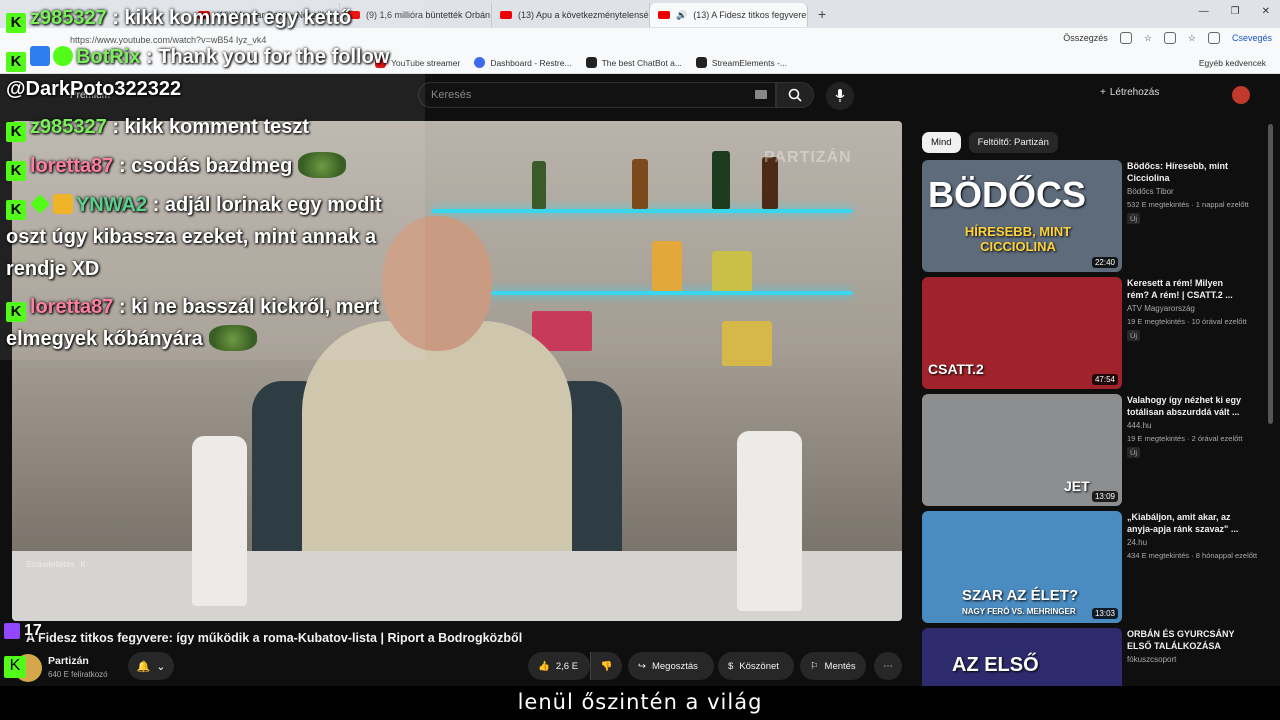  I want to click on recommendation-channel: 24.hu, so click(1137, 542).